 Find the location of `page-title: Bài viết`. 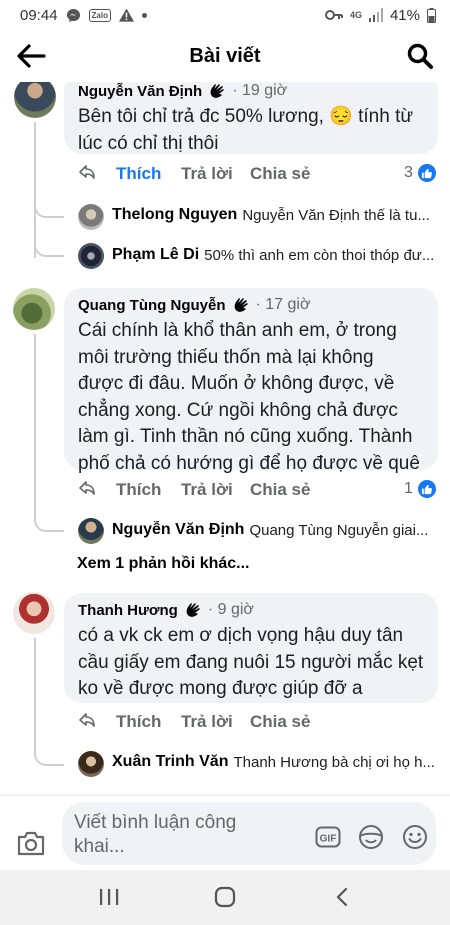

page-title: Bài viết is located at coordinates (225, 55).